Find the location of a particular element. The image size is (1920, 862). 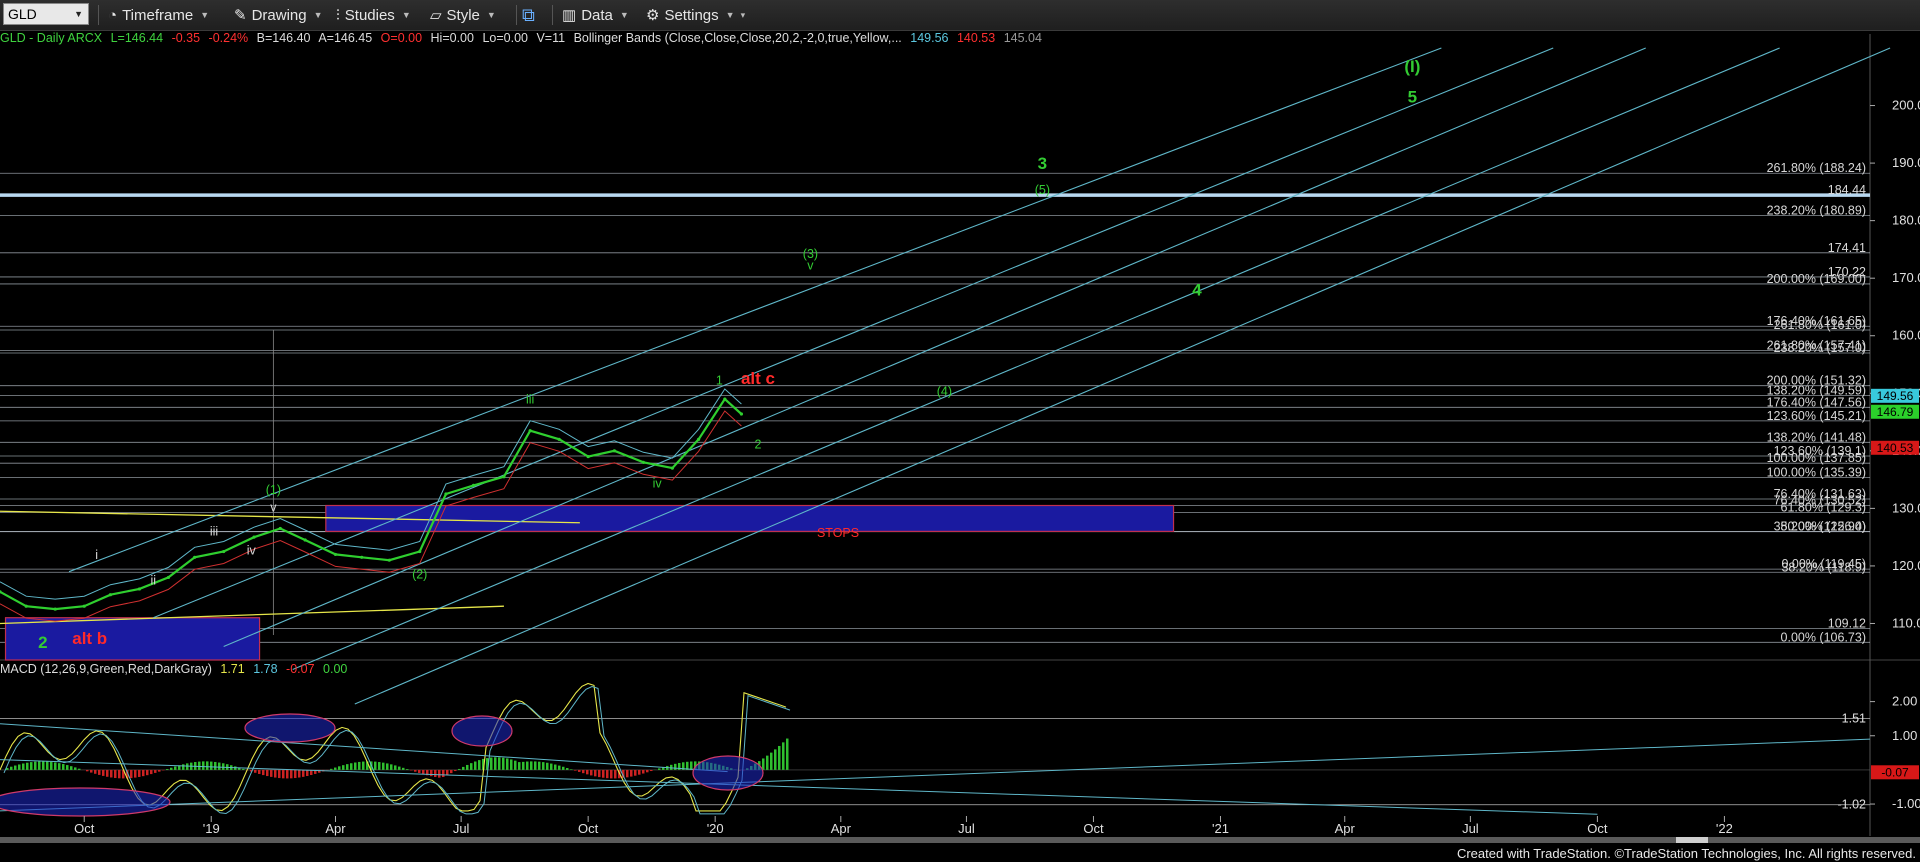

fib-label: 261.80% (188.24) is located at coordinates (1816, 168).